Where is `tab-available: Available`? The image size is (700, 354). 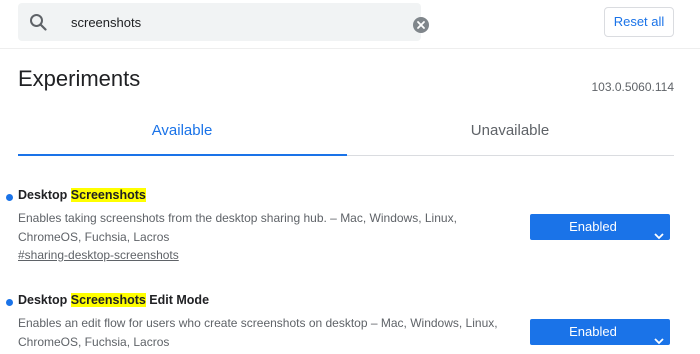 tab-available: Available is located at coordinates (182, 139).